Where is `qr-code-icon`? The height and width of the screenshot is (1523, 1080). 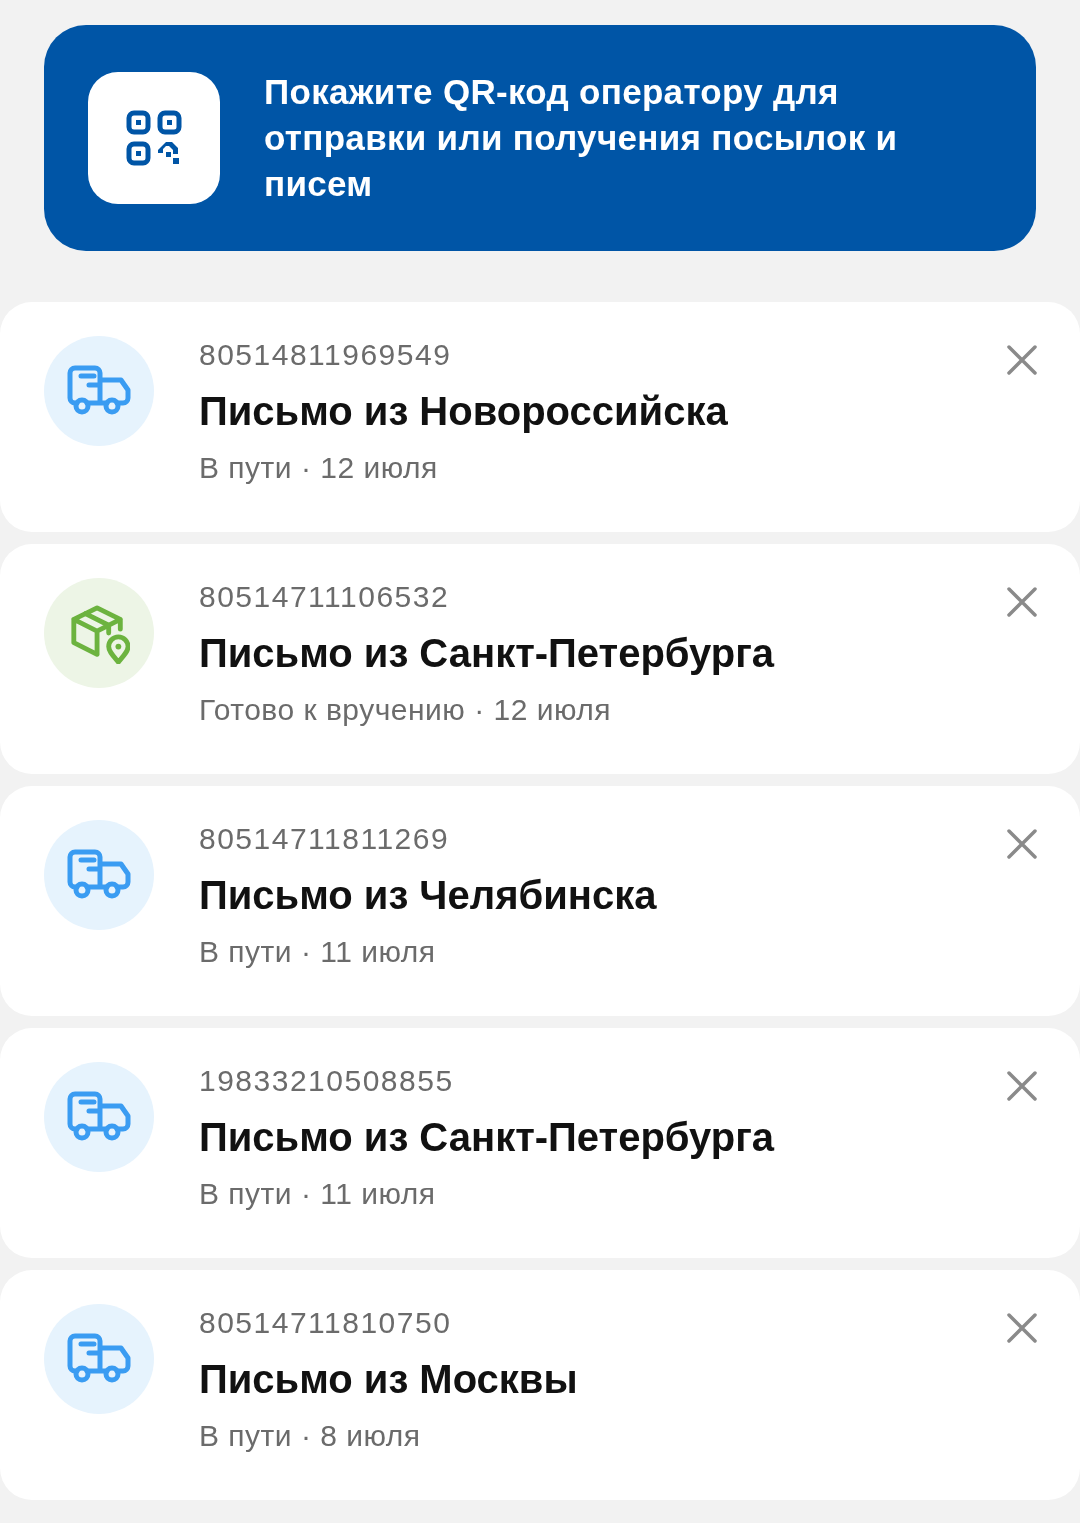
qr-code-icon is located at coordinates (154, 138).